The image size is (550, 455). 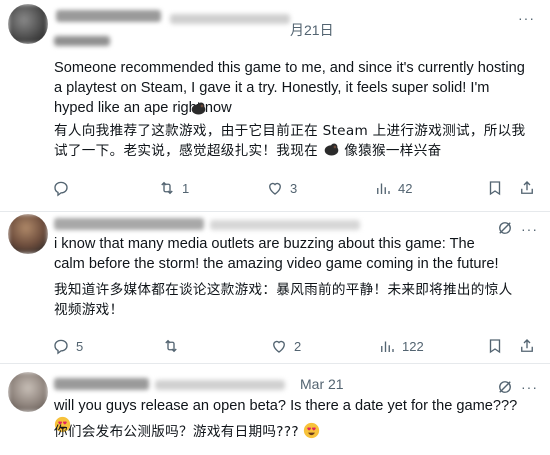 I want to click on reply-button: 5, so click(x=67, y=346).